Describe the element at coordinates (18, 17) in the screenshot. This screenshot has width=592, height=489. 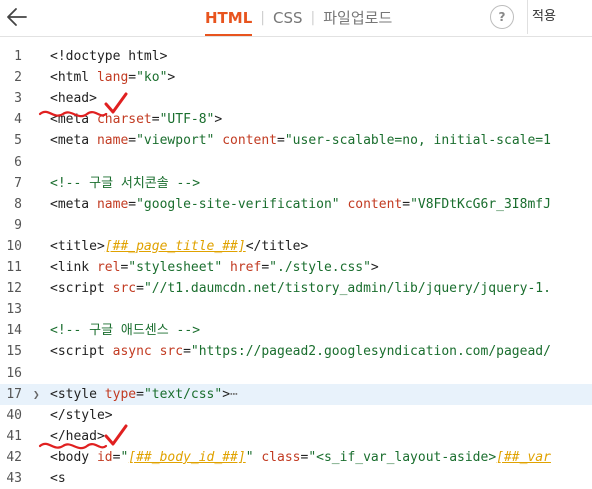
I see `back-button` at that location.